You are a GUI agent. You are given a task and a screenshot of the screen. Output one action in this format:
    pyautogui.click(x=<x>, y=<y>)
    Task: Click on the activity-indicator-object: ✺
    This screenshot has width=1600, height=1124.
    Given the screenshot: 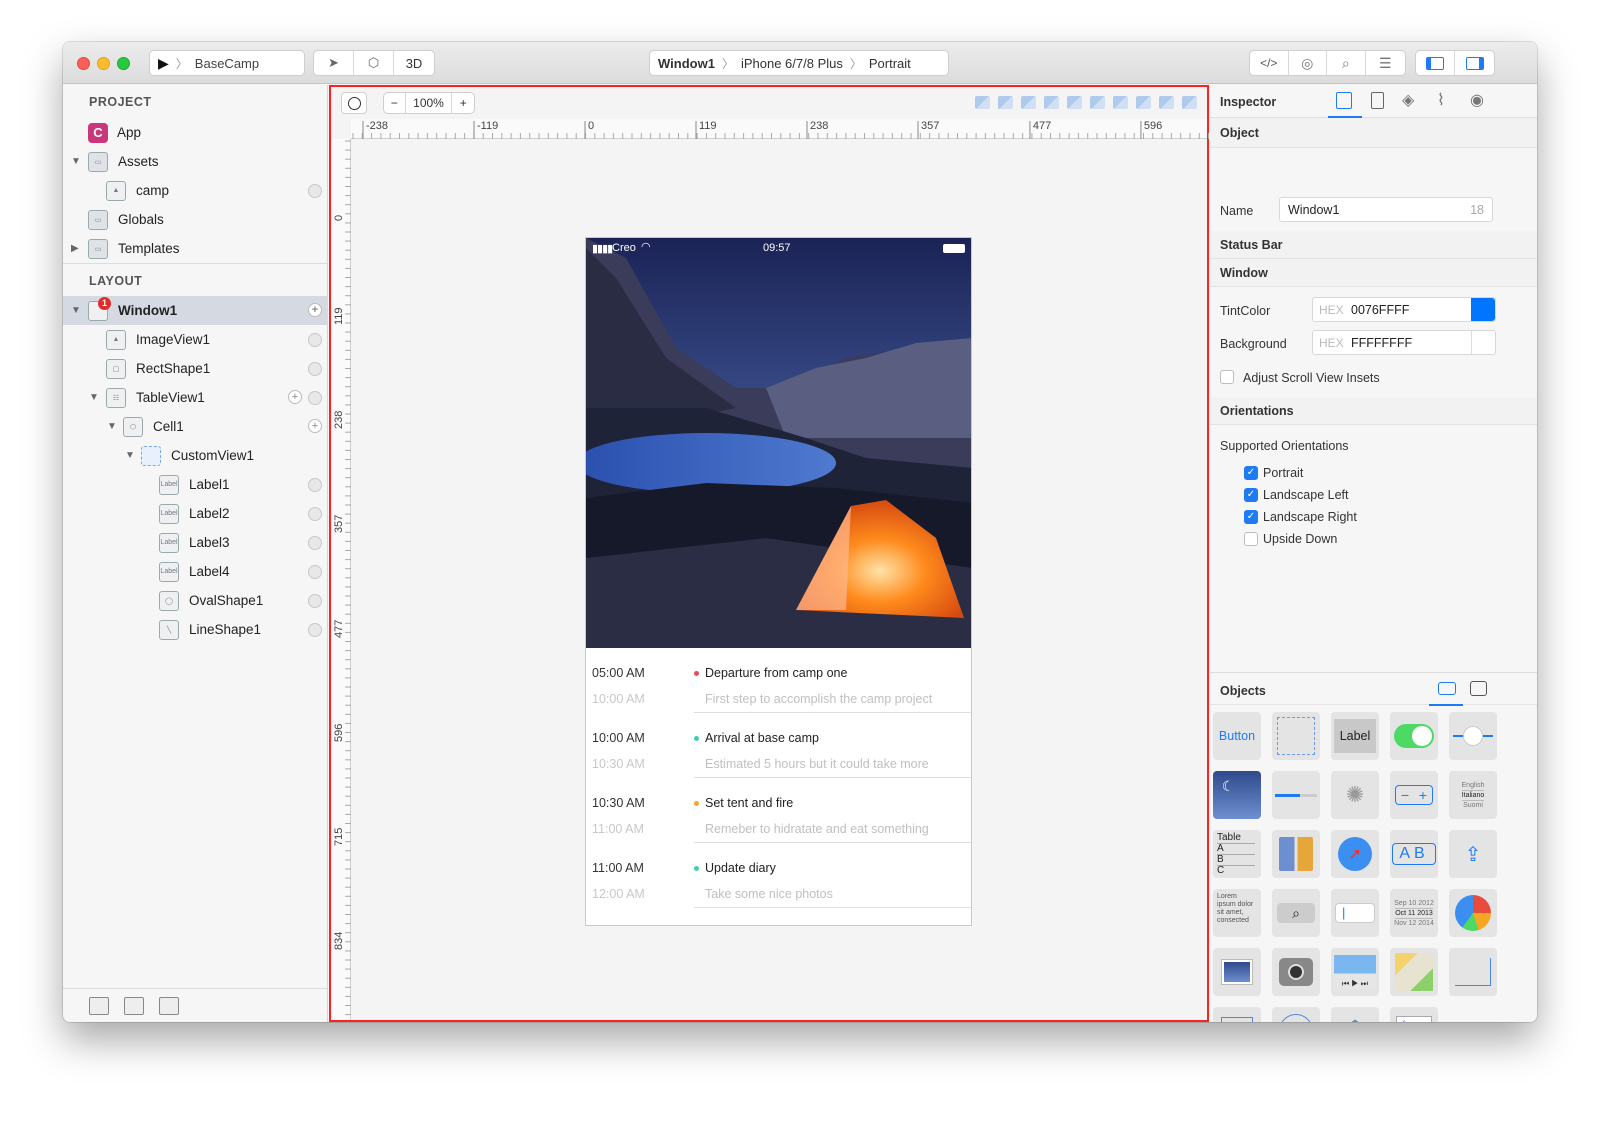 What is the action you would take?
    pyautogui.click(x=1355, y=795)
    